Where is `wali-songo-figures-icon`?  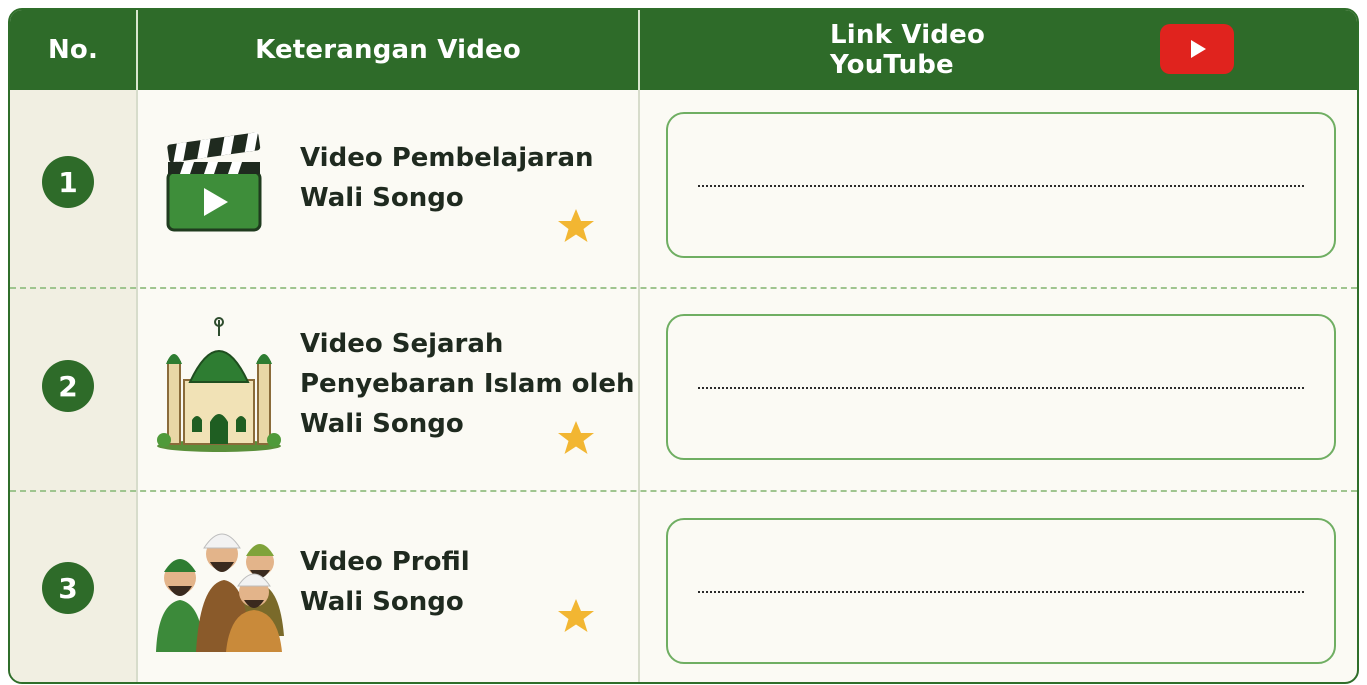
wali-songo-figures-icon is located at coordinates (220, 592).